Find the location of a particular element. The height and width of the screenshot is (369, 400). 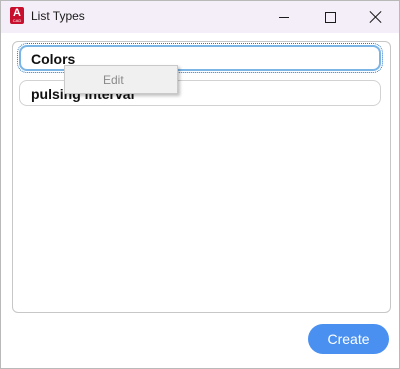

maximize-icon is located at coordinates (330, 17).